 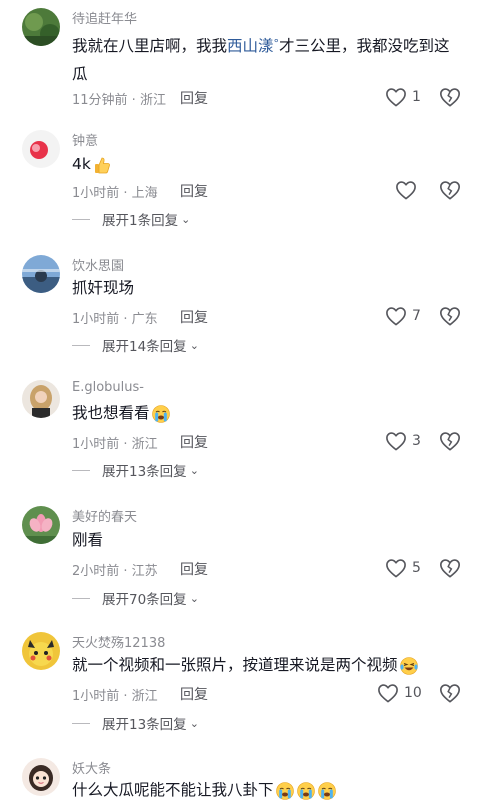 I want to click on expand-replies-button: 展开1条回复 ⌄, so click(x=131, y=219).